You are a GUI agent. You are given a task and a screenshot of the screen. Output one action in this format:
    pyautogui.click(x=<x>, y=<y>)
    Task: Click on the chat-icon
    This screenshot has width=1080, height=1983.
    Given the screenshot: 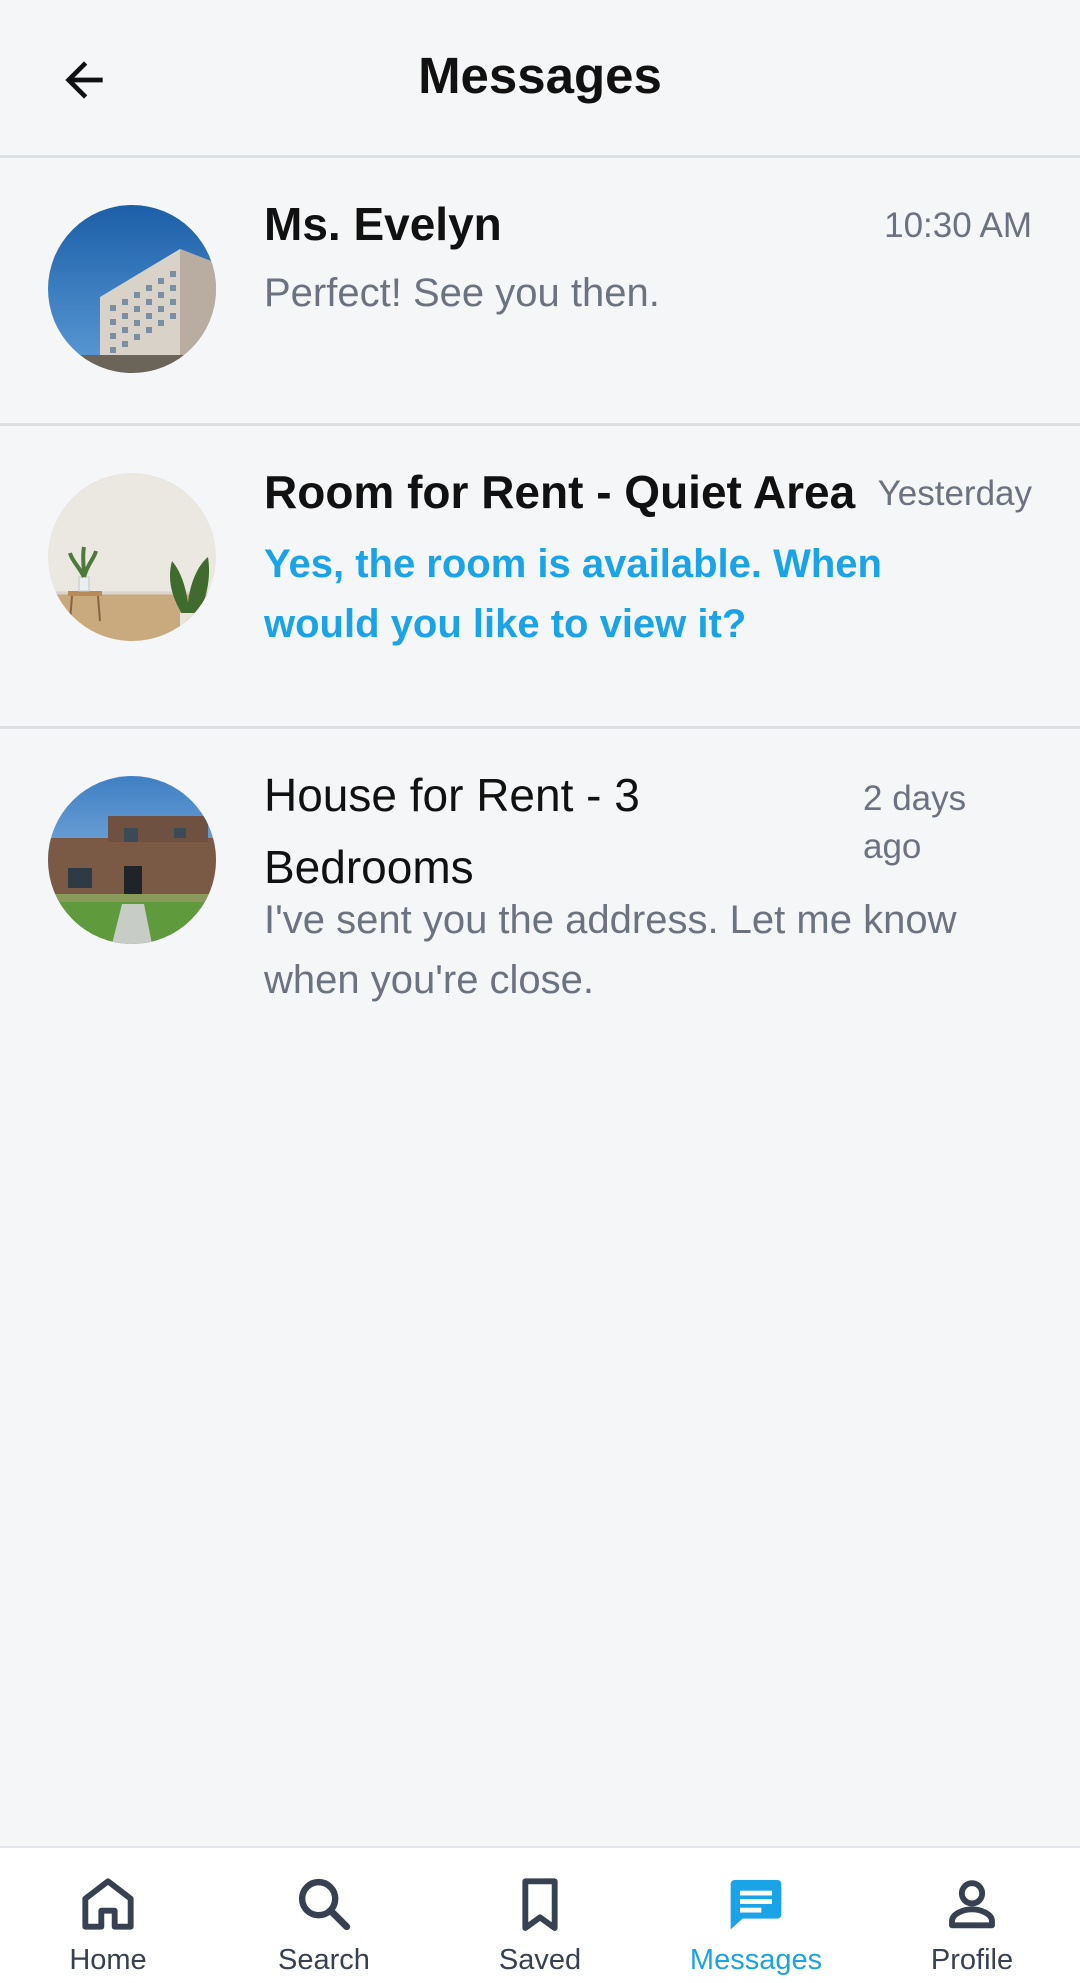 What is the action you would take?
    pyautogui.click(x=756, y=1905)
    